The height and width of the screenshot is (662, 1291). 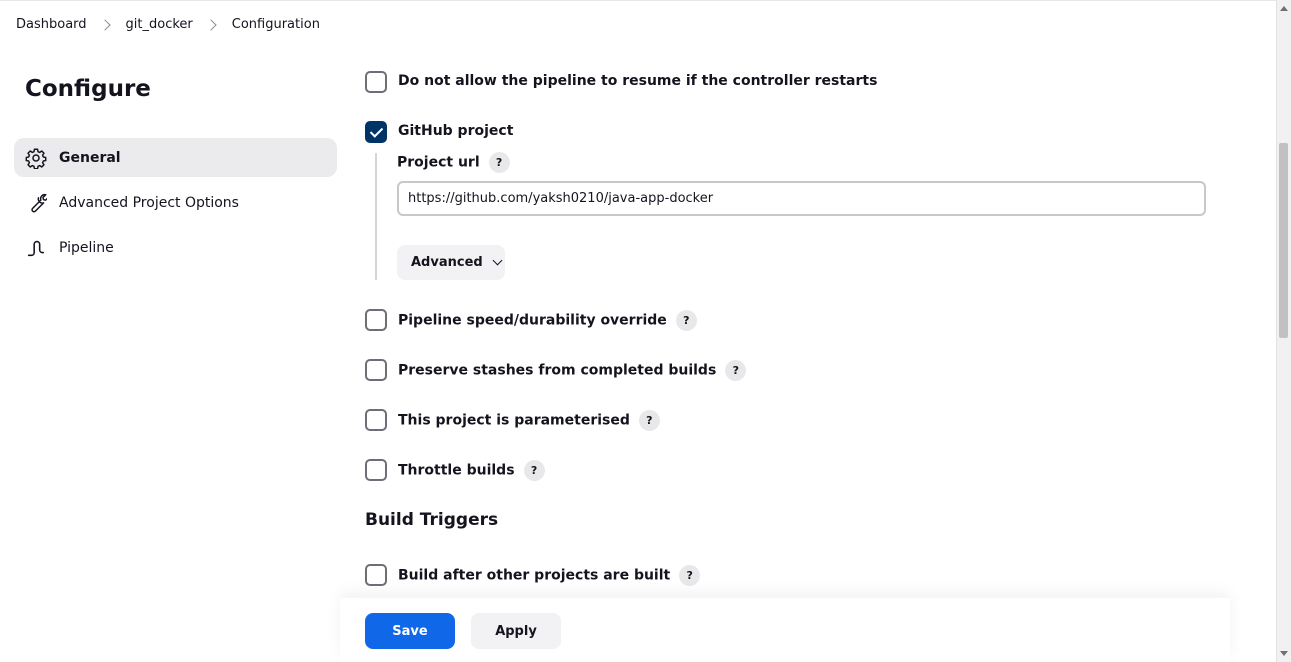 I want to click on github-project-checkbox, so click(x=376, y=132).